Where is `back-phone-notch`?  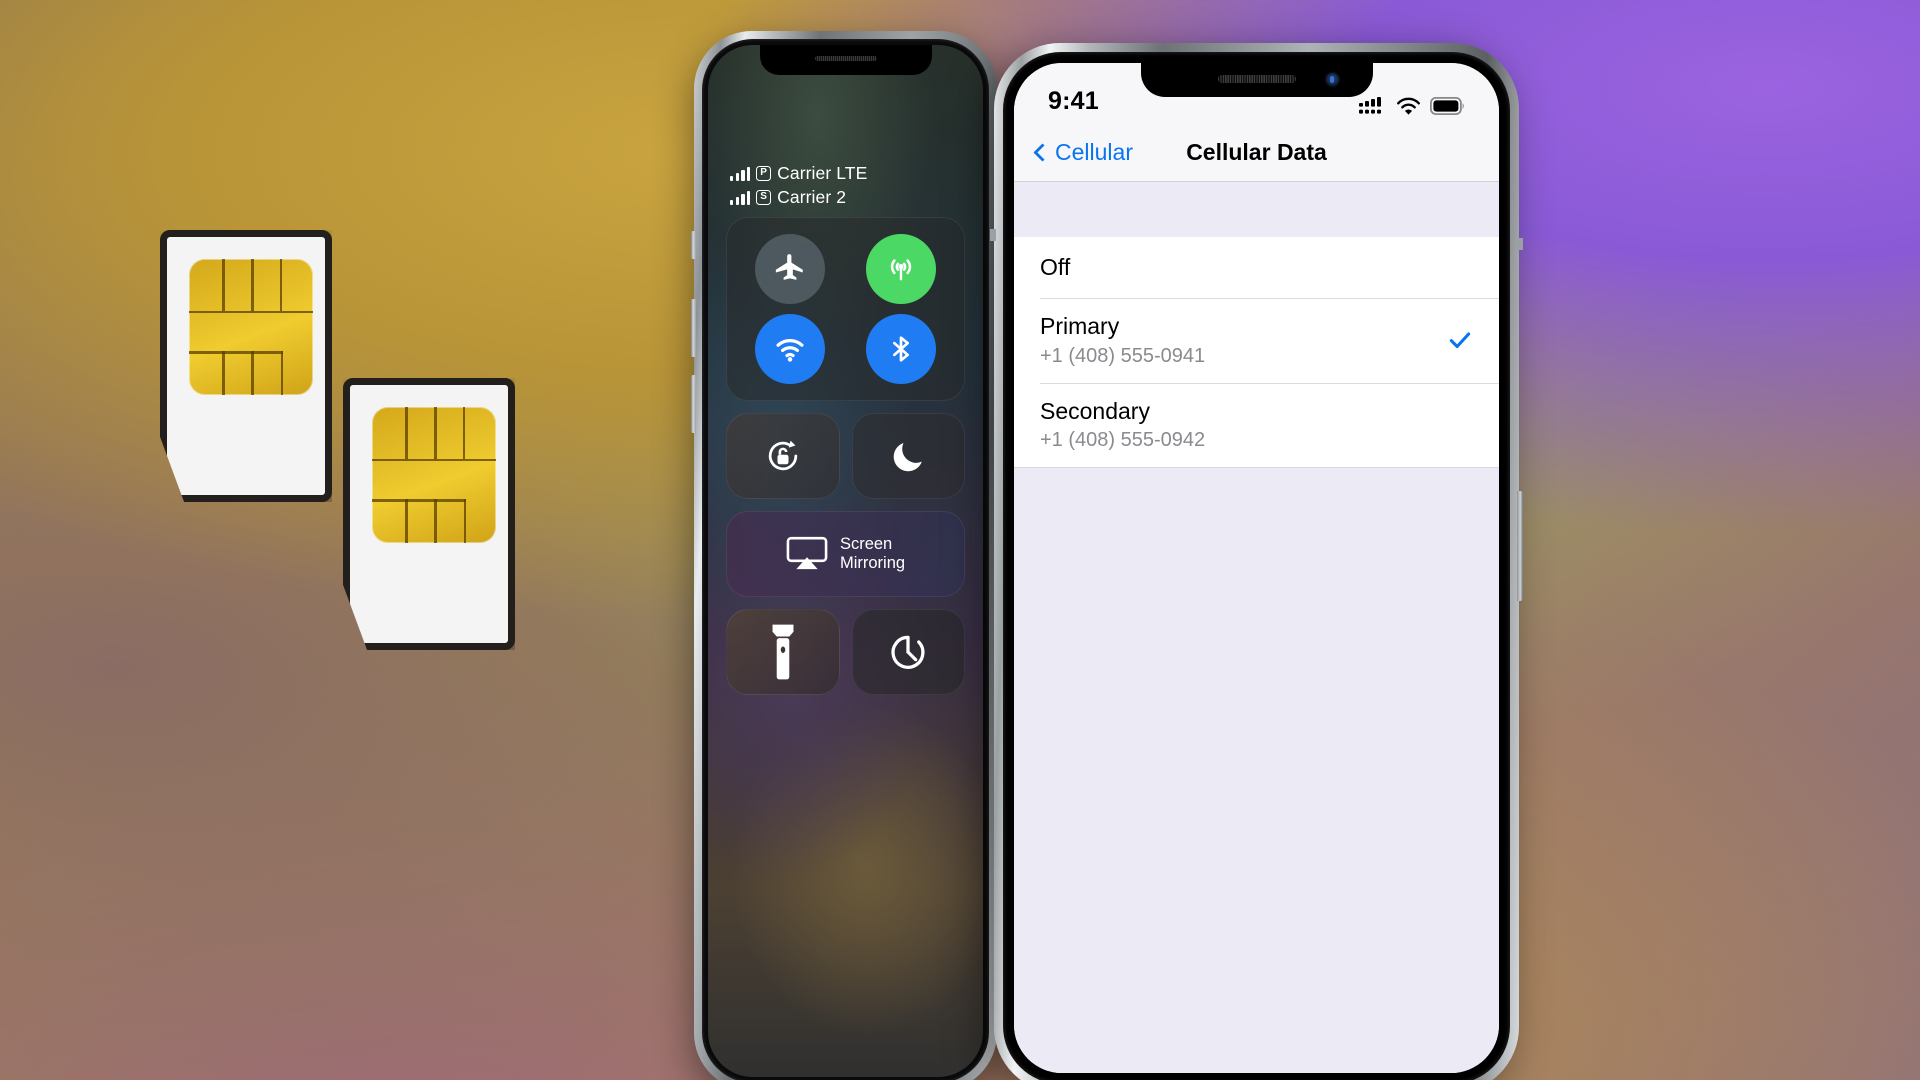 back-phone-notch is located at coordinates (845, 60).